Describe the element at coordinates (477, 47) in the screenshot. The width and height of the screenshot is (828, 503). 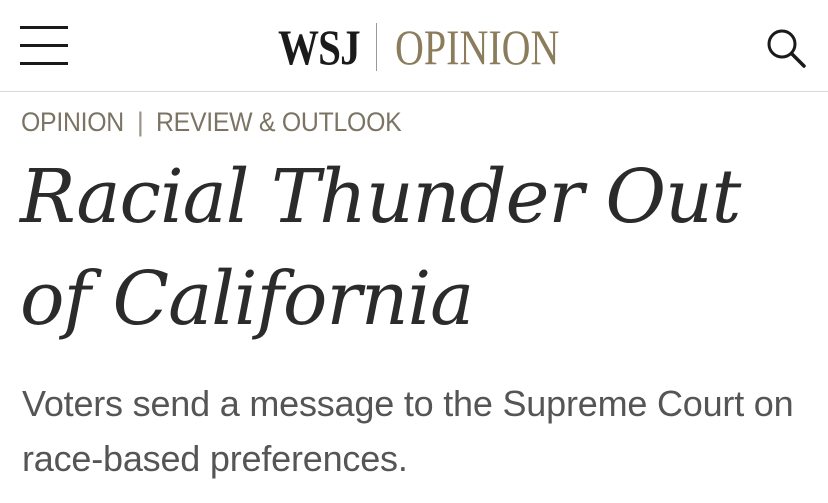
I see `logo-section-opinion: OPINION` at that location.